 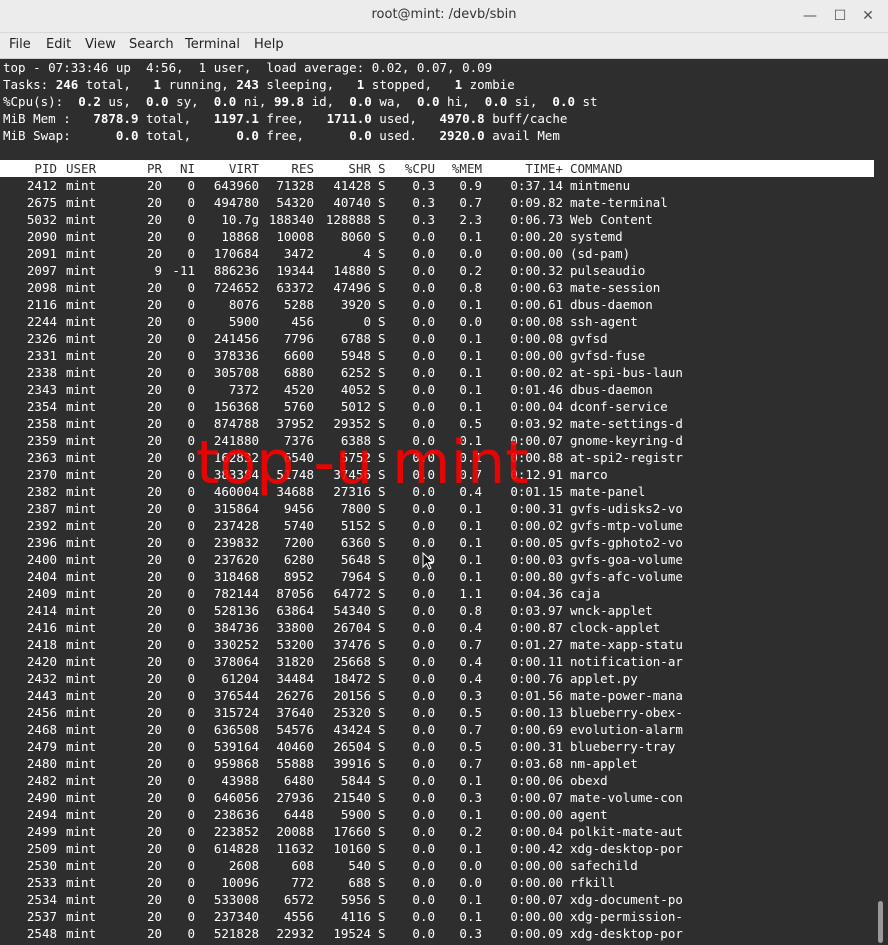 I want to click on cell-pid: 2090, so click(x=41, y=236).